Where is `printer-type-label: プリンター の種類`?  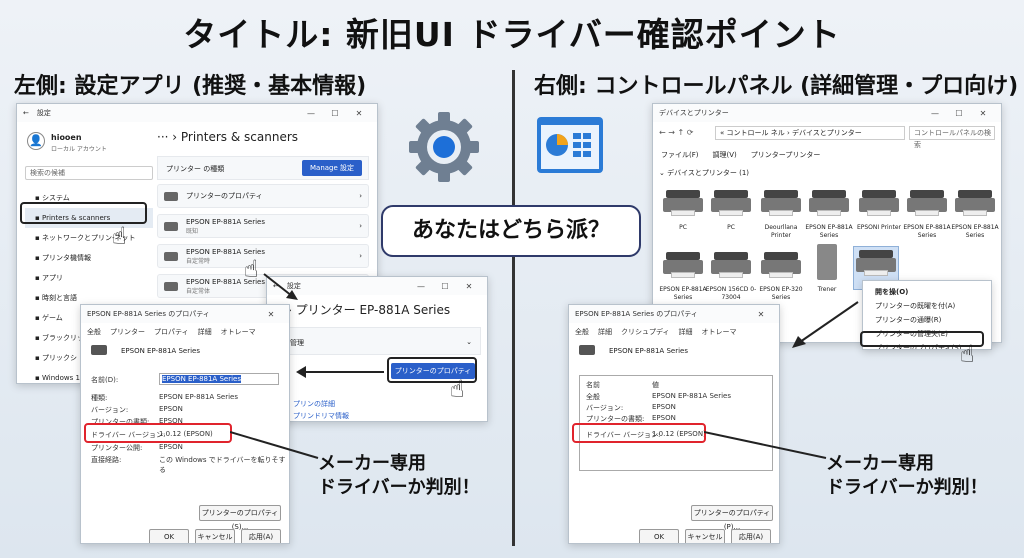 printer-type-label: プリンター の種類 is located at coordinates (195, 169).